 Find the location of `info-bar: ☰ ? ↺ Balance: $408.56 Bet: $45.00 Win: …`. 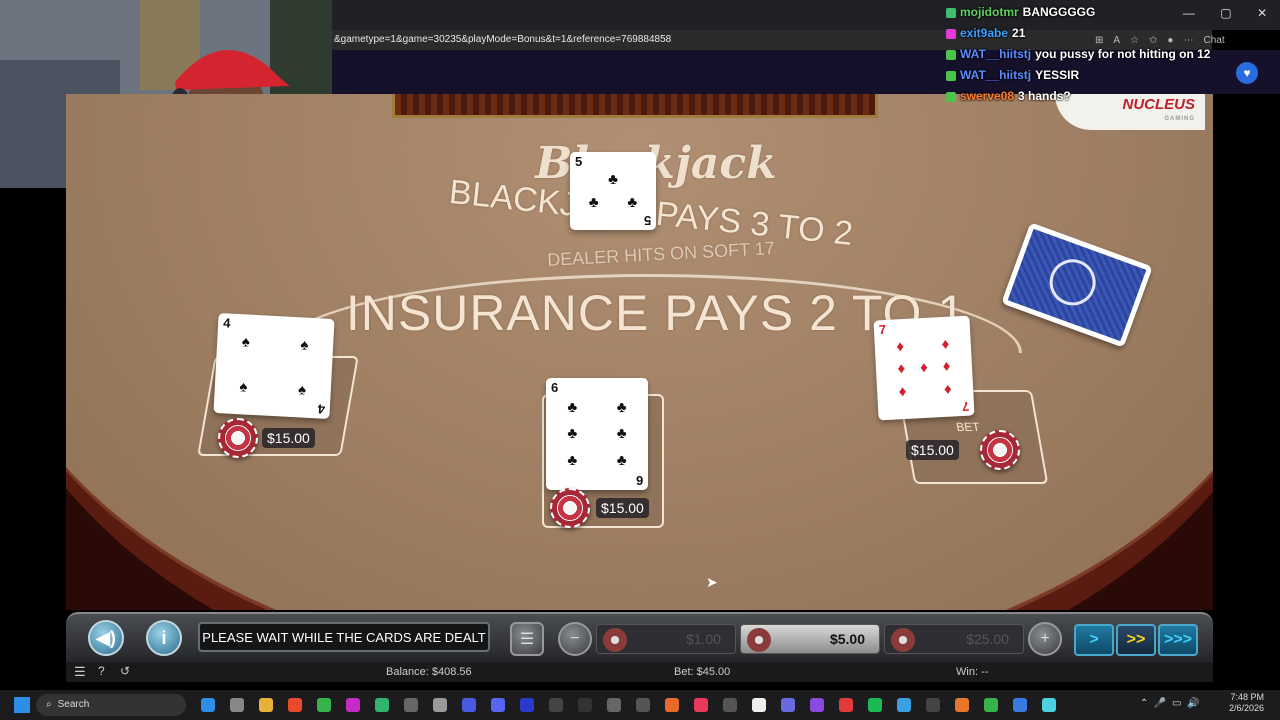

info-bar: ☰ ? ↺ Balance: $408.56 Bet: $45.00 Win: … is located at coordinates (639, 672).